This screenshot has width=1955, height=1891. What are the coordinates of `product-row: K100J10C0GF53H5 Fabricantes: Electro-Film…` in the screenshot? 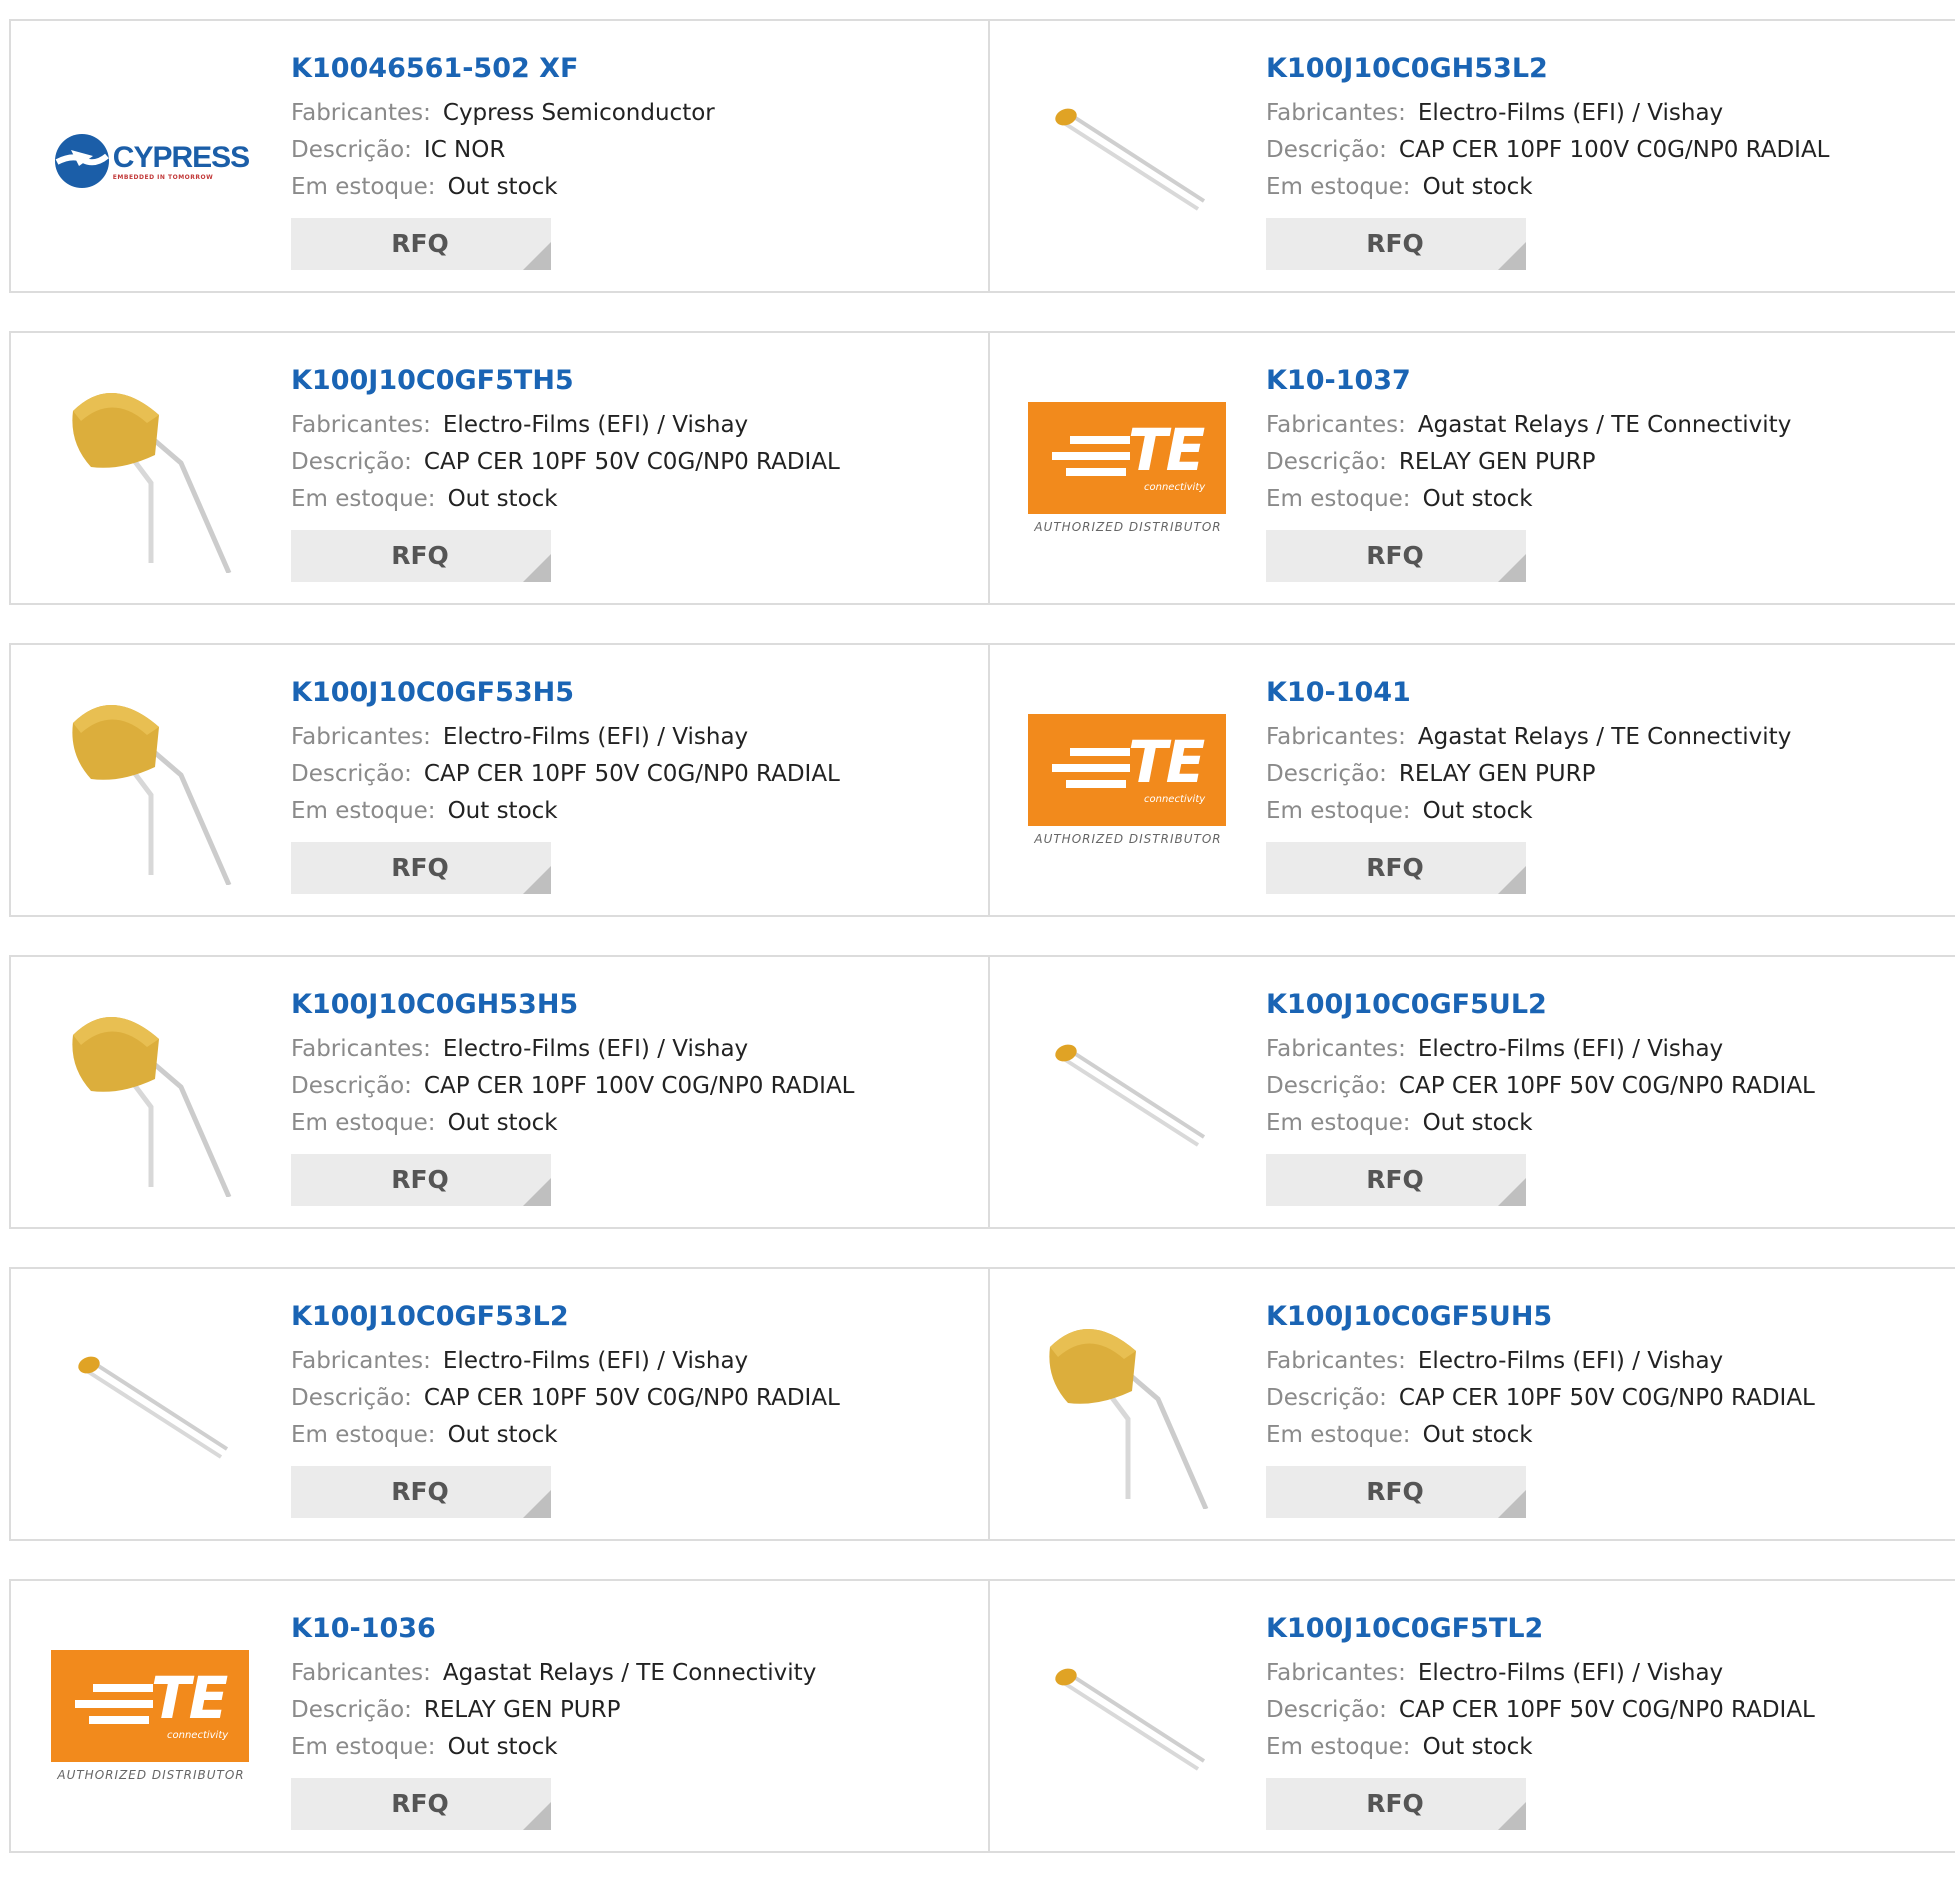 It's located at (982, 780).